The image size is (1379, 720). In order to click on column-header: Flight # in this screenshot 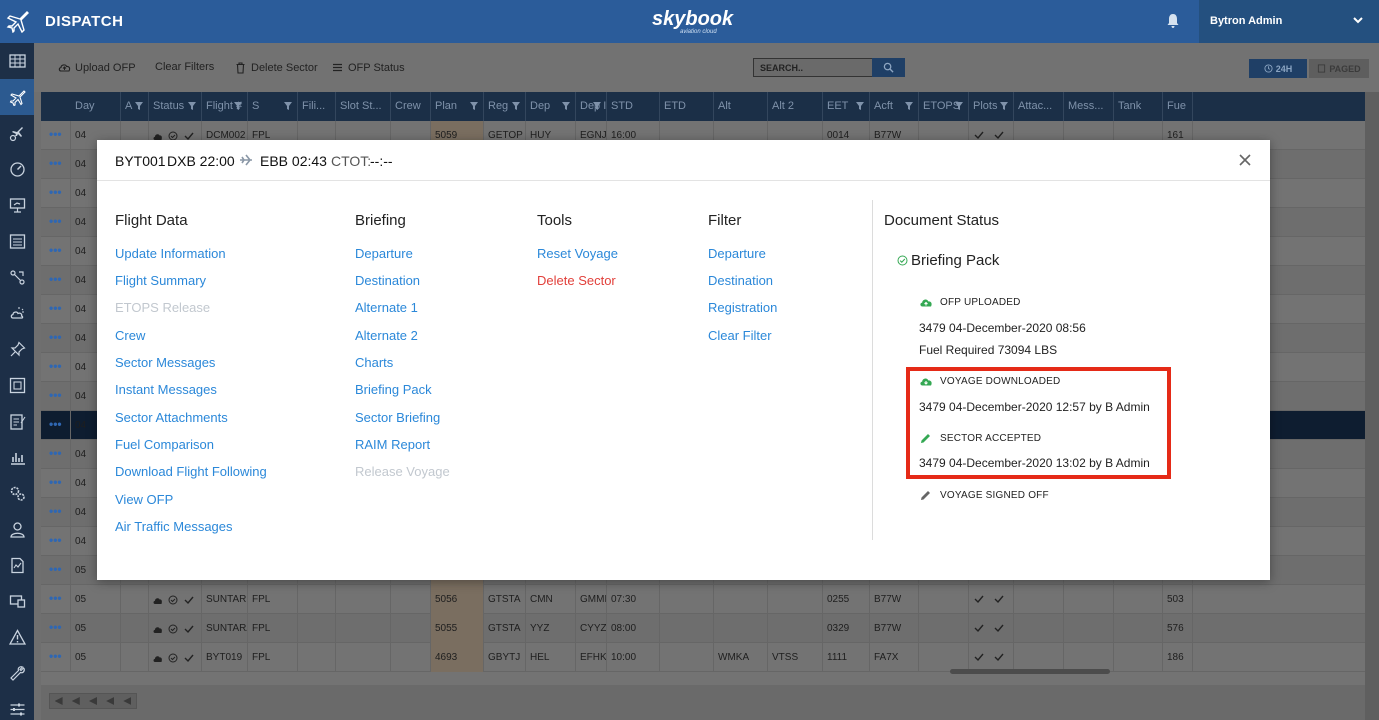, I will do `click(225, 106)`.